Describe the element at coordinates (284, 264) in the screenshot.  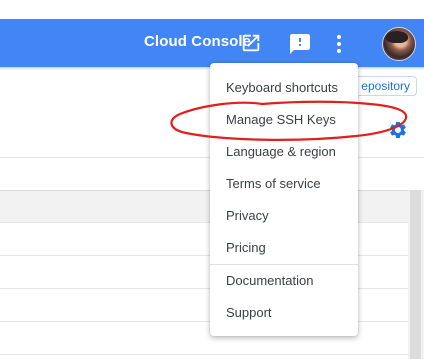
I see `menu-divider` at that location.